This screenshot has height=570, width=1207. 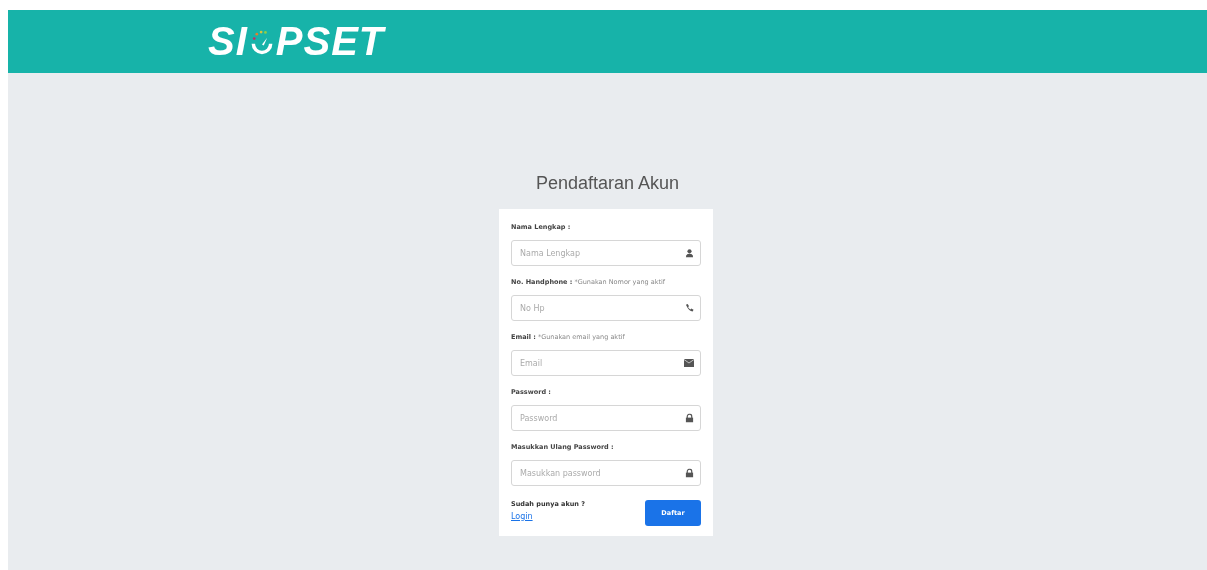 What do you see at coordinates (228, 41) in the screenshot?
I see `logo-text: SI` at bounding box center [228, 41].